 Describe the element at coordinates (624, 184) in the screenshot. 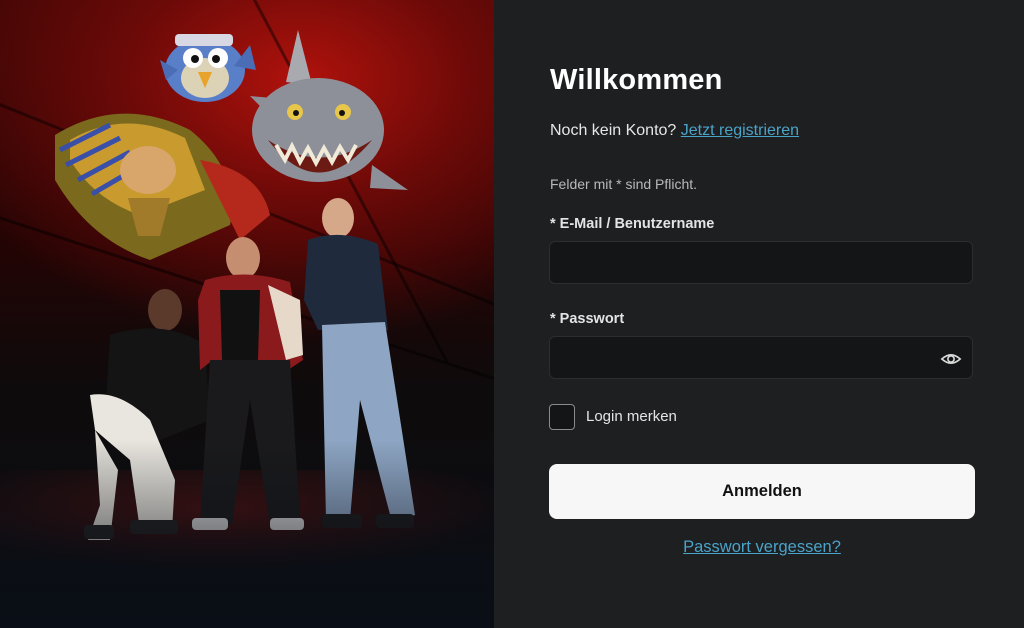

I see `required-fields-note: Felder mit * sind Pflicht.` at that location.